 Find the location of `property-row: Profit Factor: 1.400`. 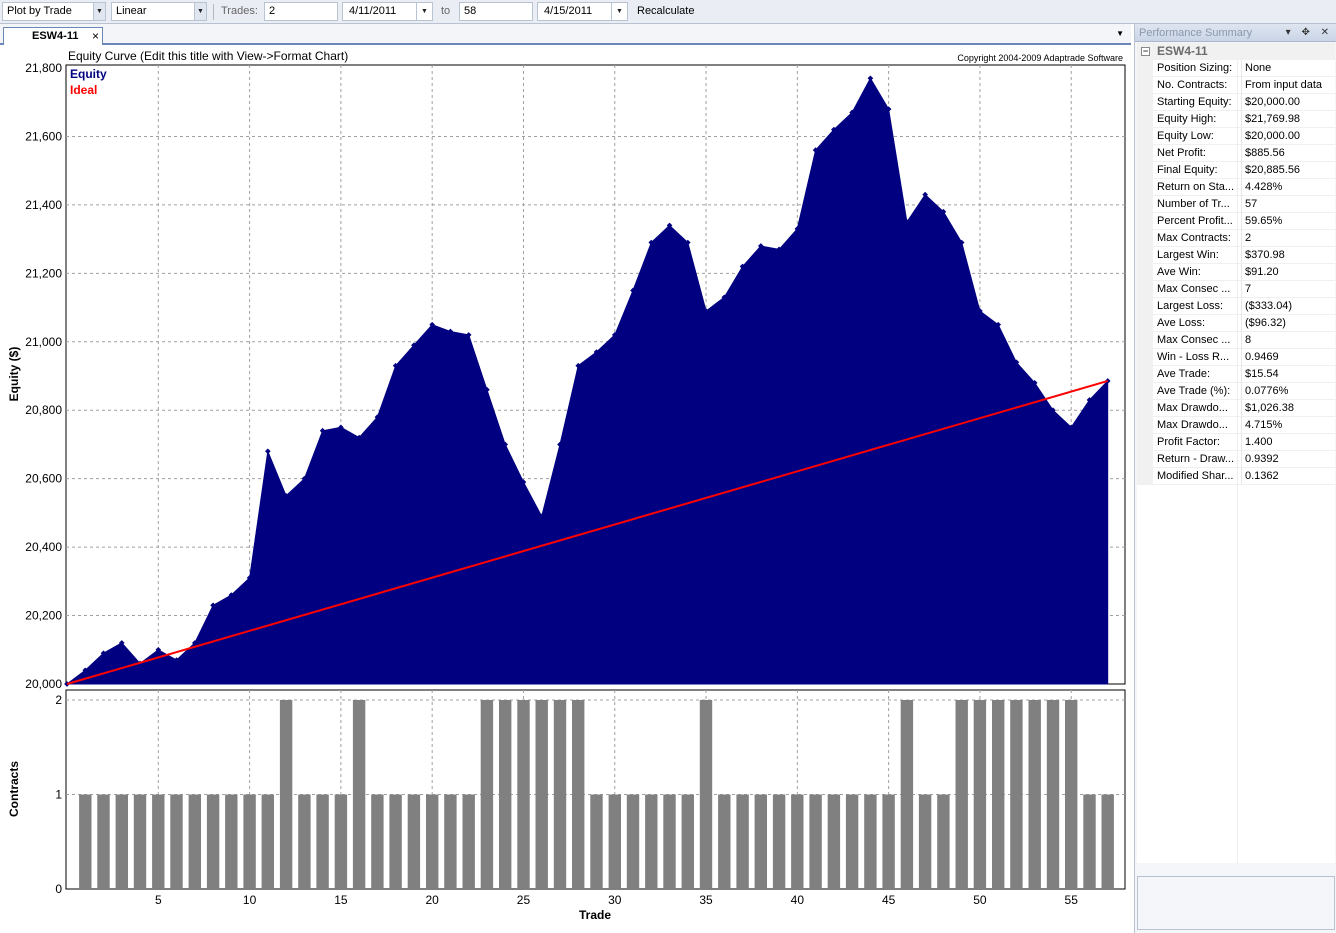

property-row: Profit Factor: 1.400 is located at coordinates (1236, 442).